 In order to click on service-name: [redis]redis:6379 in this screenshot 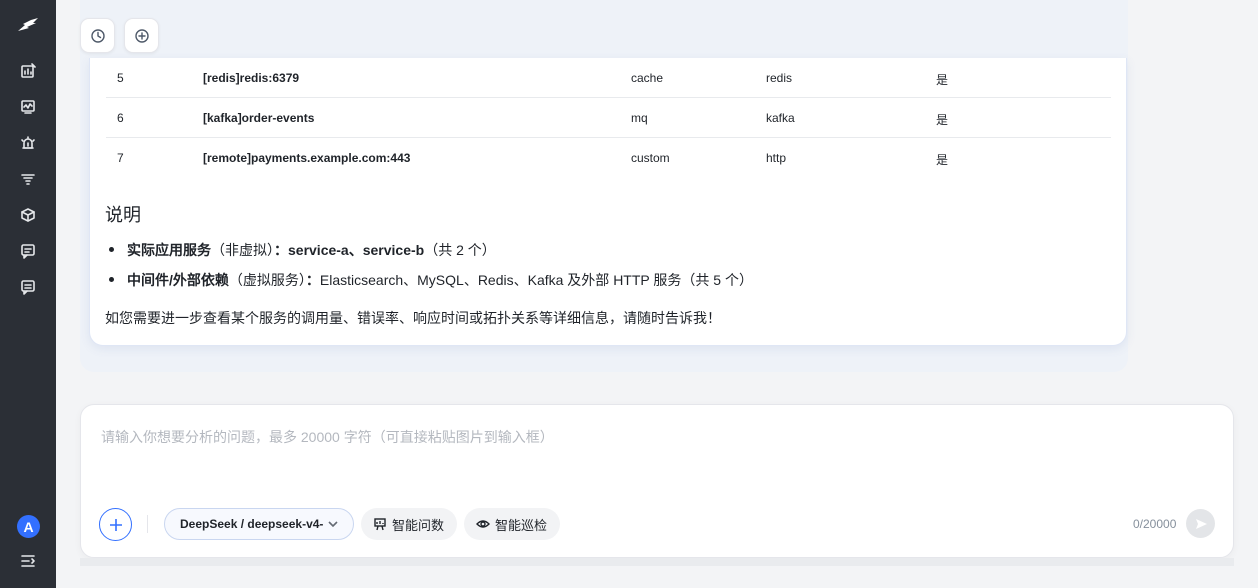, I will do `click(251, 78)`.